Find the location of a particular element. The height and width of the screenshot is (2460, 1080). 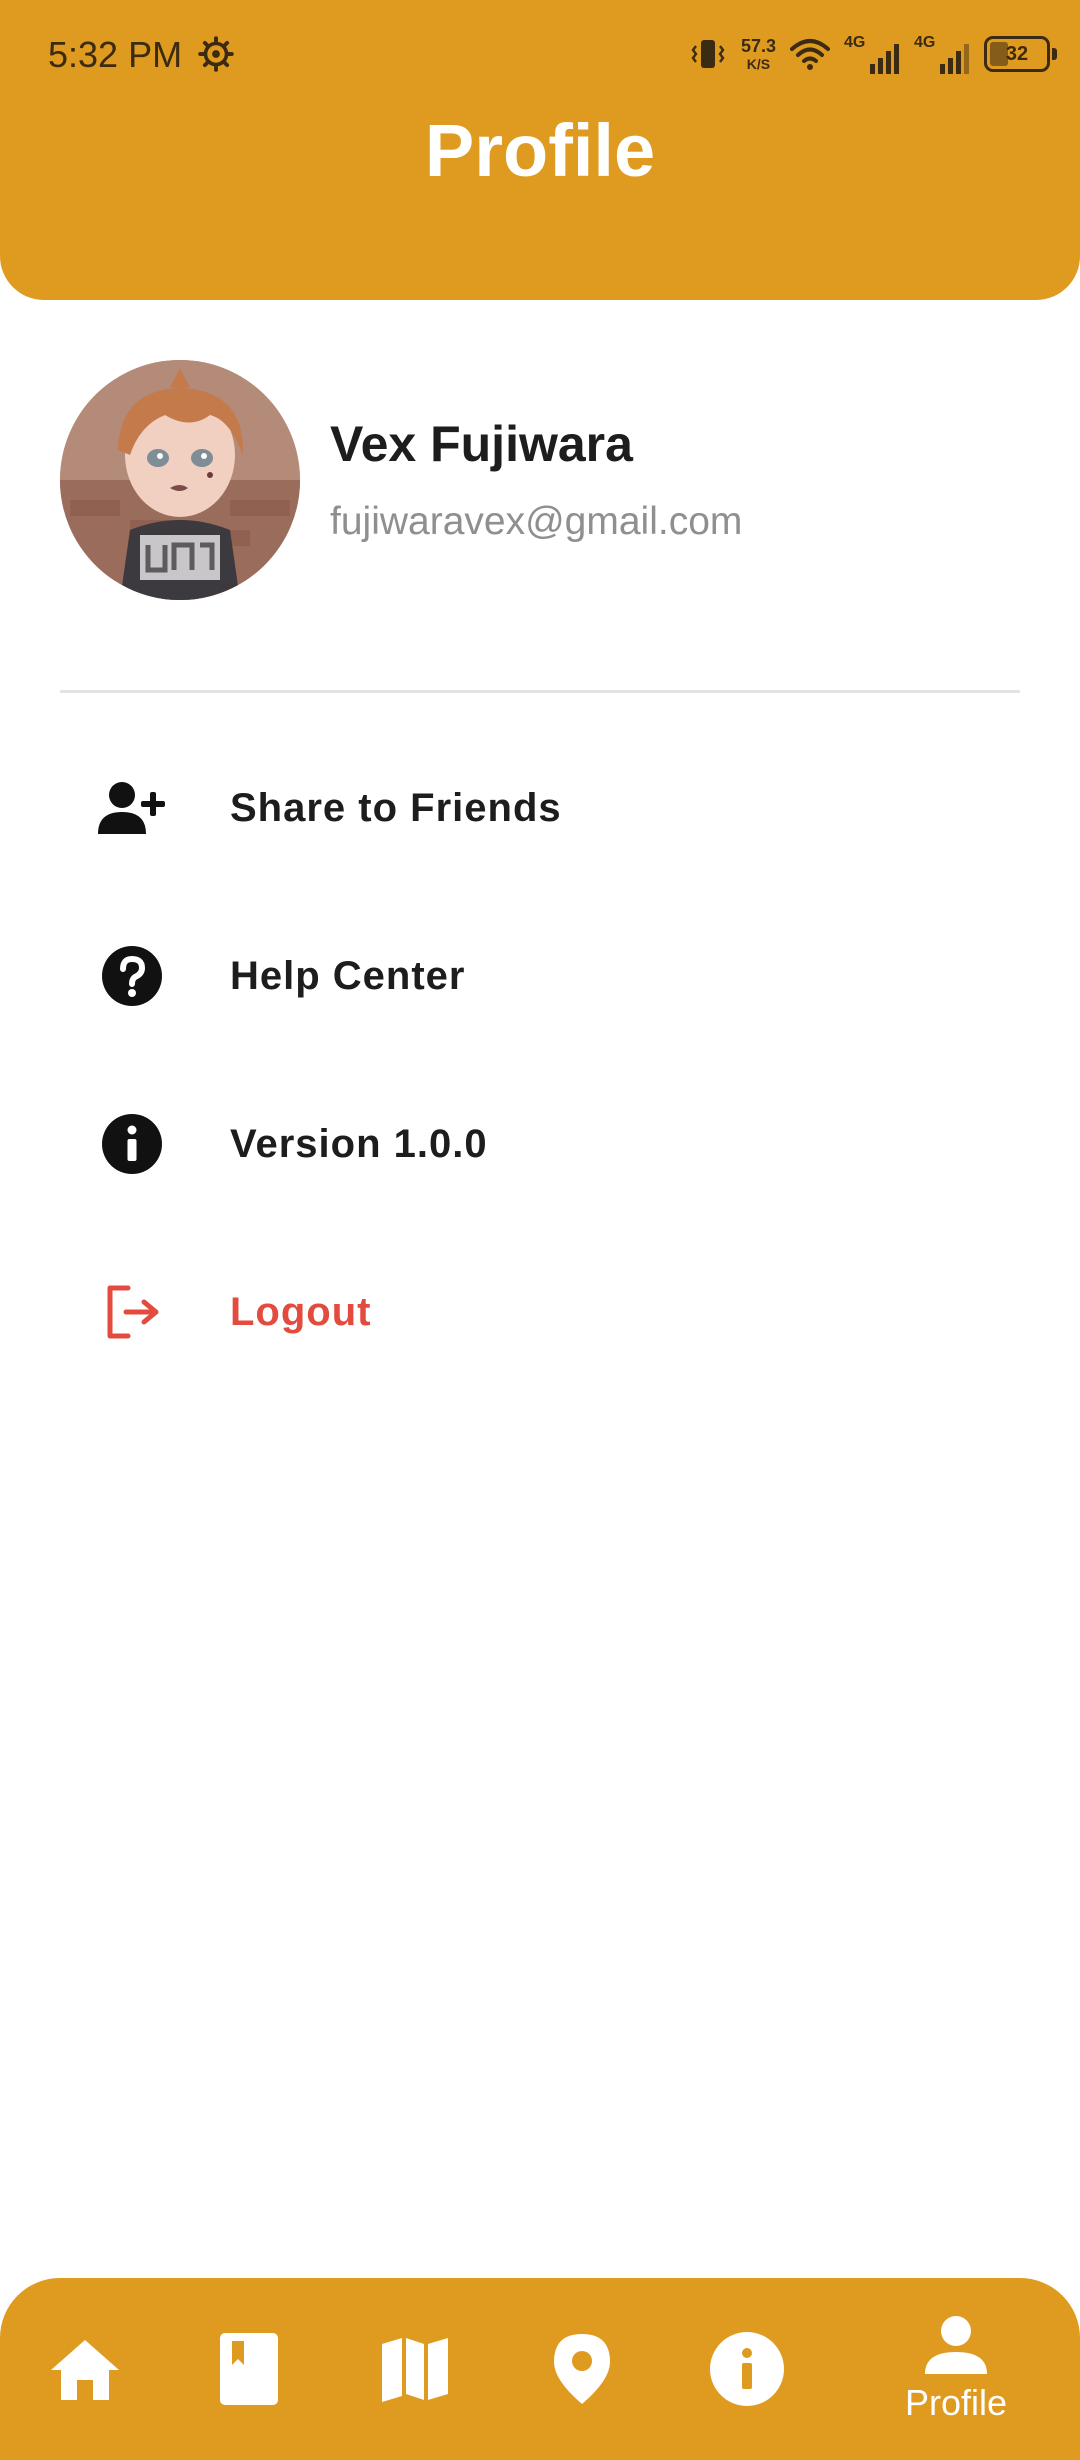

network-speed: 57.3 K/S is located at coordinates (758, 54).